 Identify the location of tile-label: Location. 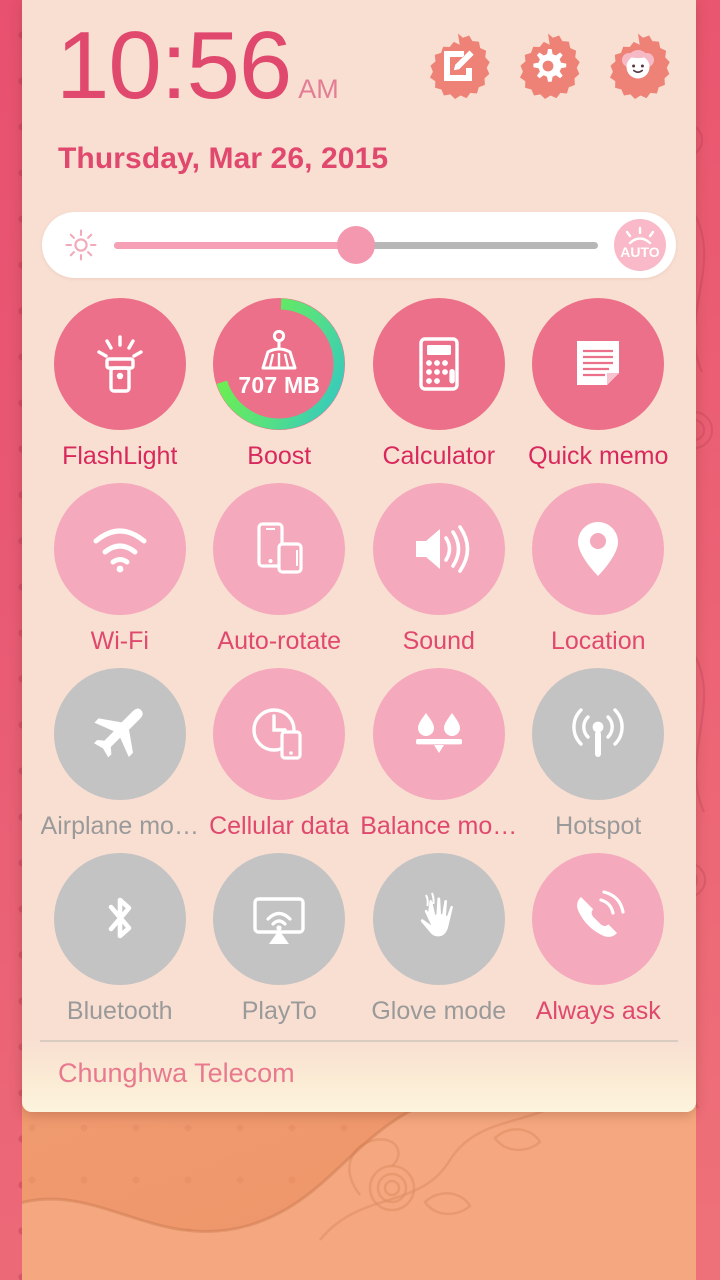
(598, 641).